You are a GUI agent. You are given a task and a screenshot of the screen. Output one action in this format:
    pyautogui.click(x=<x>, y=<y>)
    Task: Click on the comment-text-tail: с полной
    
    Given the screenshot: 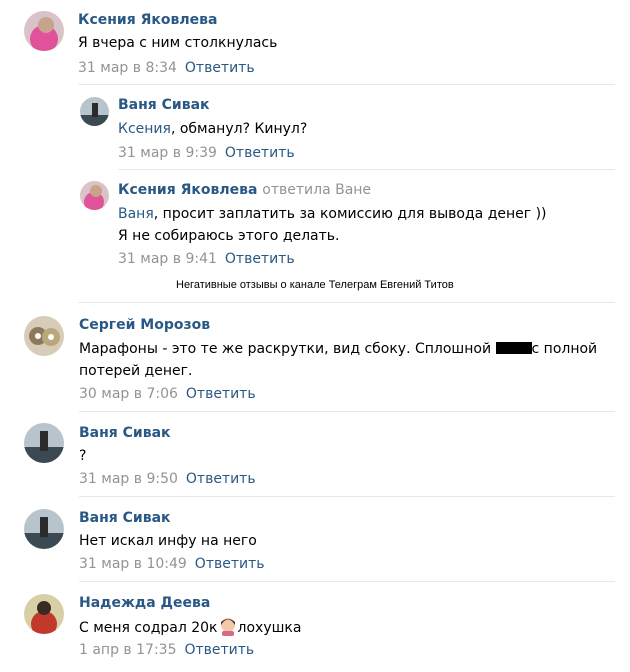 What is the action you would take?
    pyautogui.click(x=564, y=349)
    